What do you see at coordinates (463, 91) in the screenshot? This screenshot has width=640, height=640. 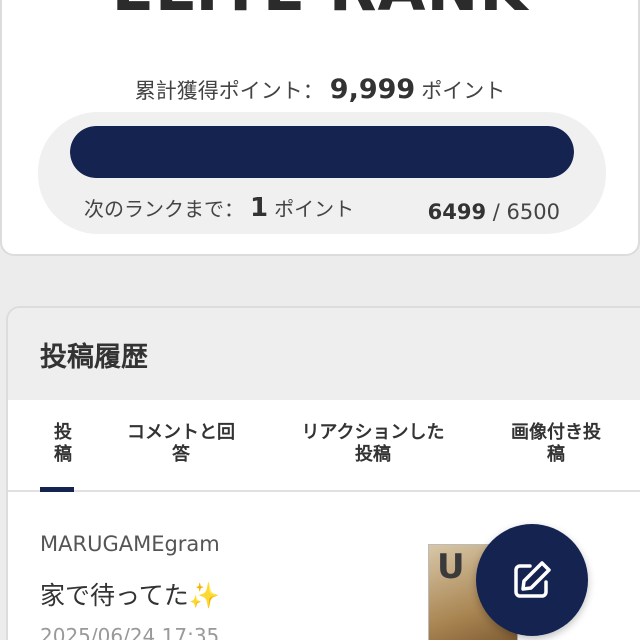 I see `total-points-unit: ポイント` at bounding box center [463, 91].